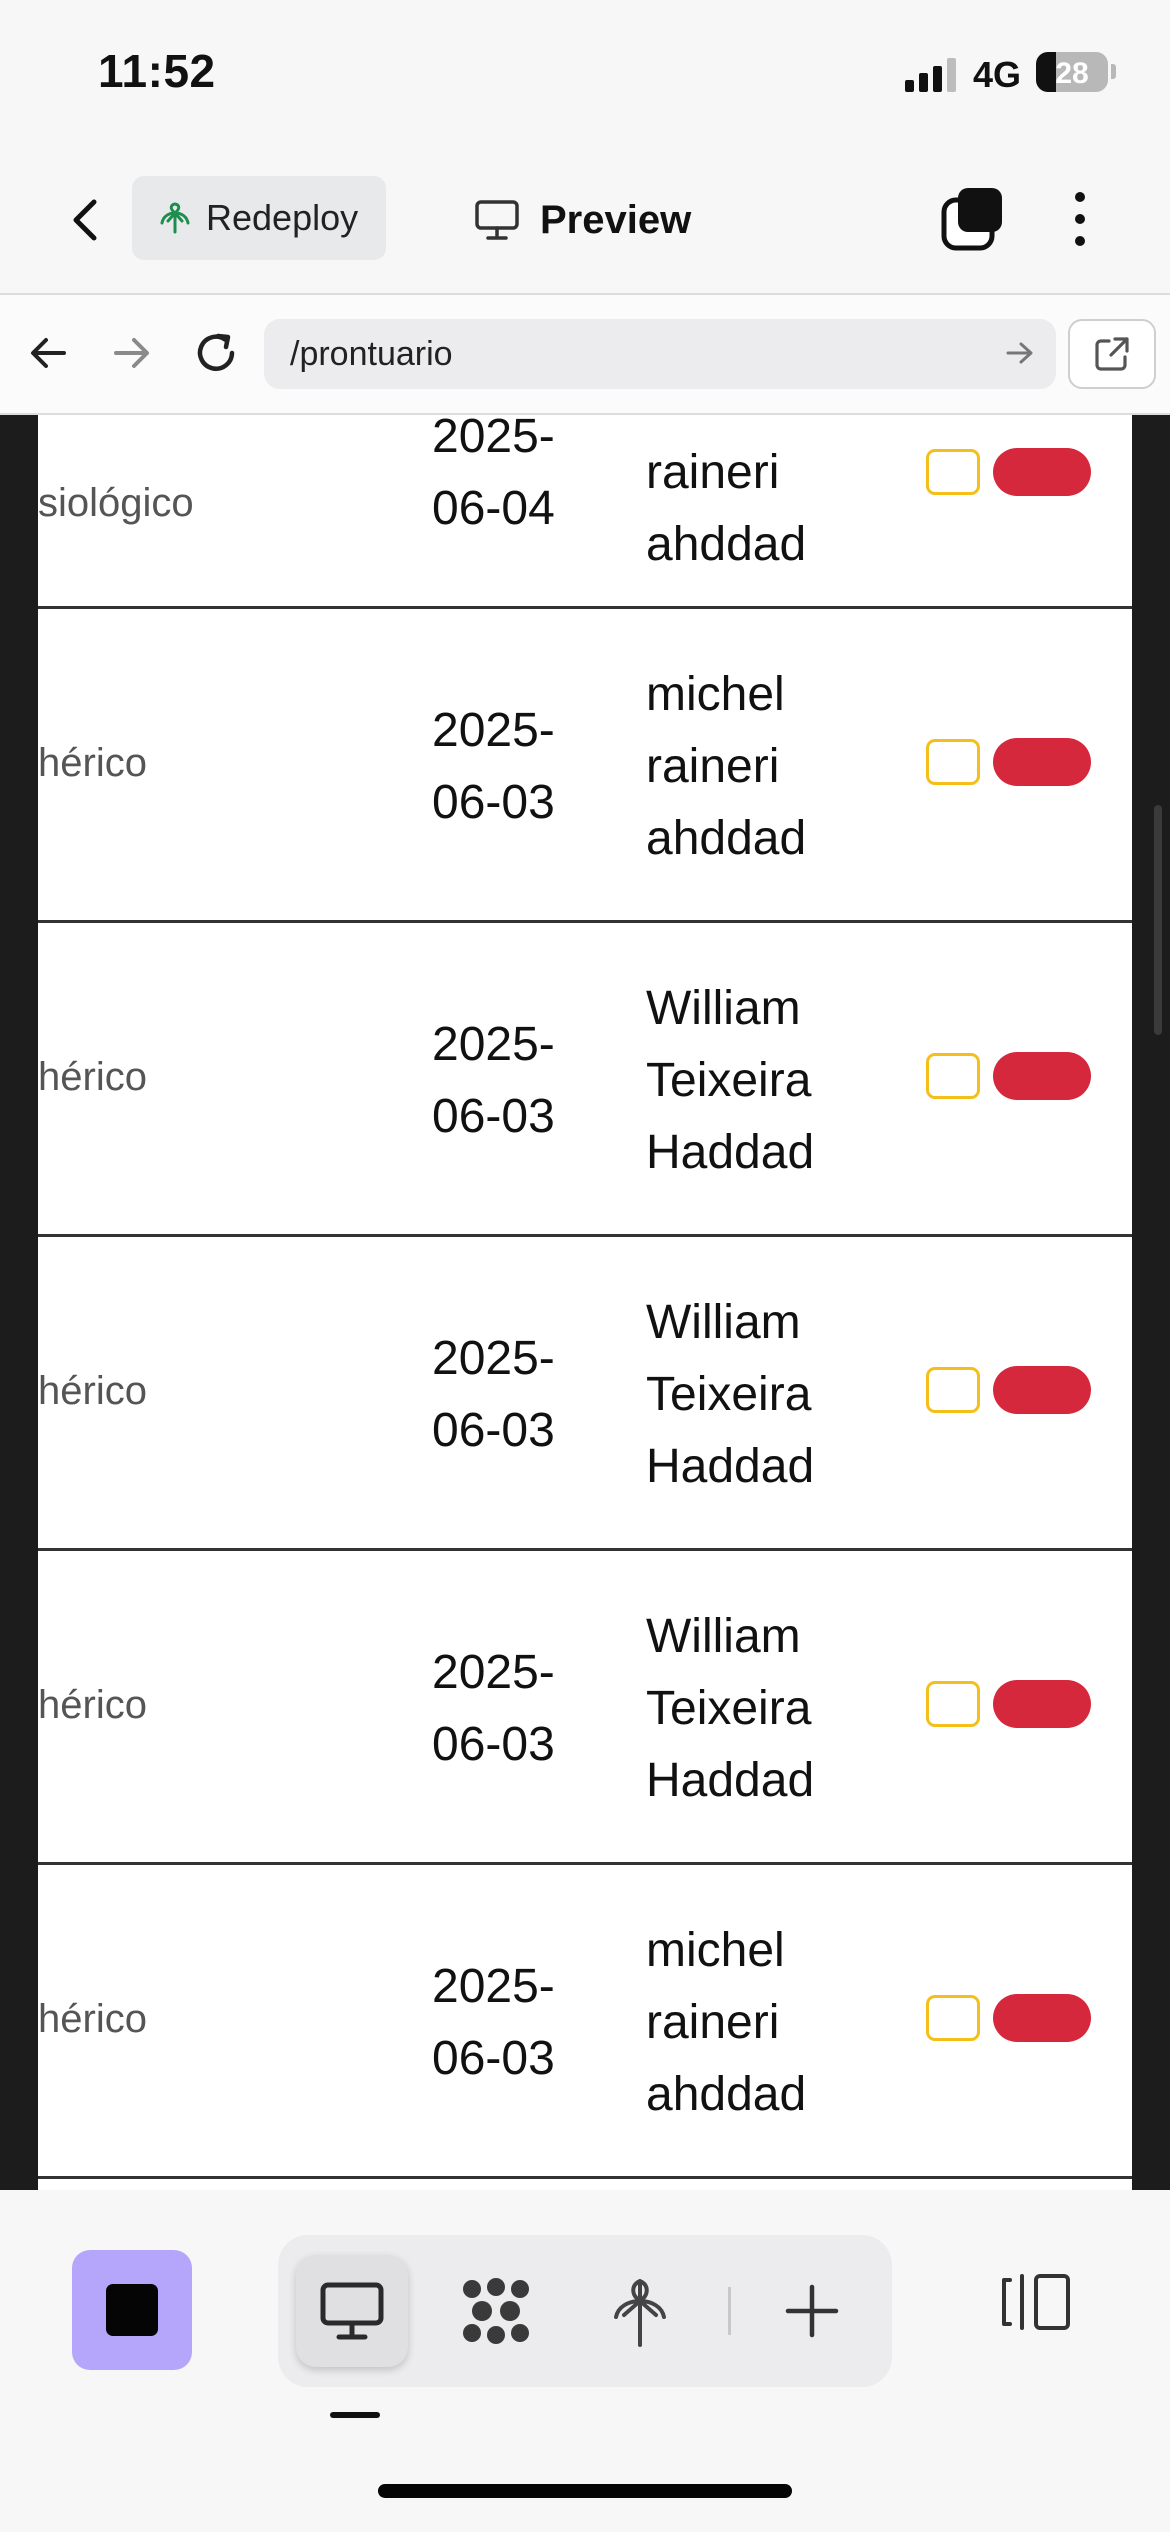  I want to click on more-vertical-icon, so click(1080, 197).